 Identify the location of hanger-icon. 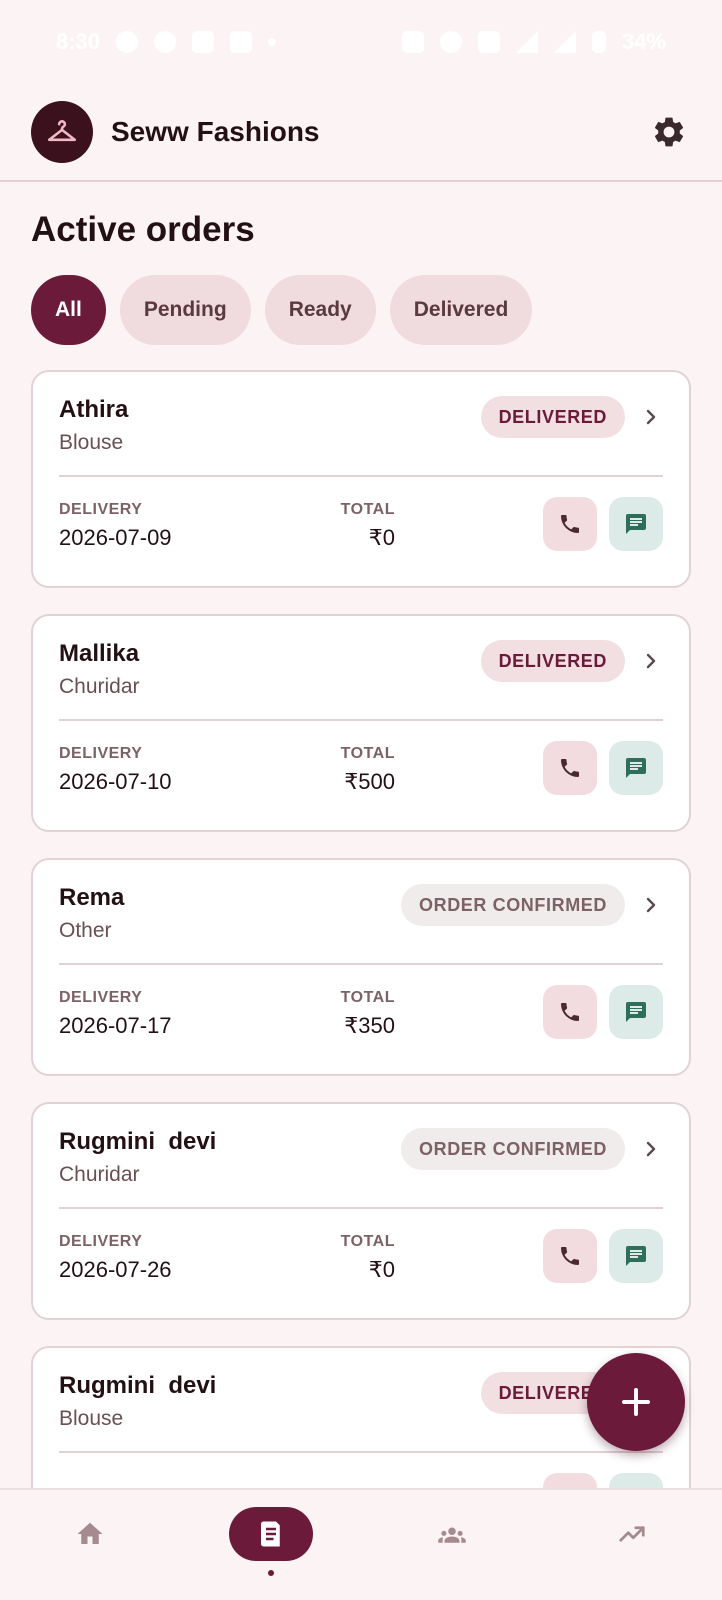
(62, 131).